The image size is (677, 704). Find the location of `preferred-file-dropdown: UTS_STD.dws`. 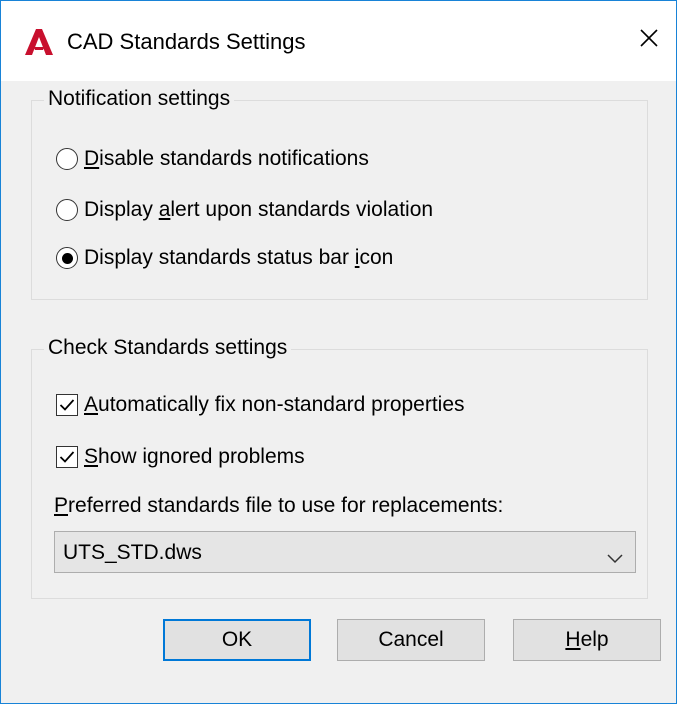

preferred-file-dropdown: UTS_STD.dws is located at coordinates (345, 552).